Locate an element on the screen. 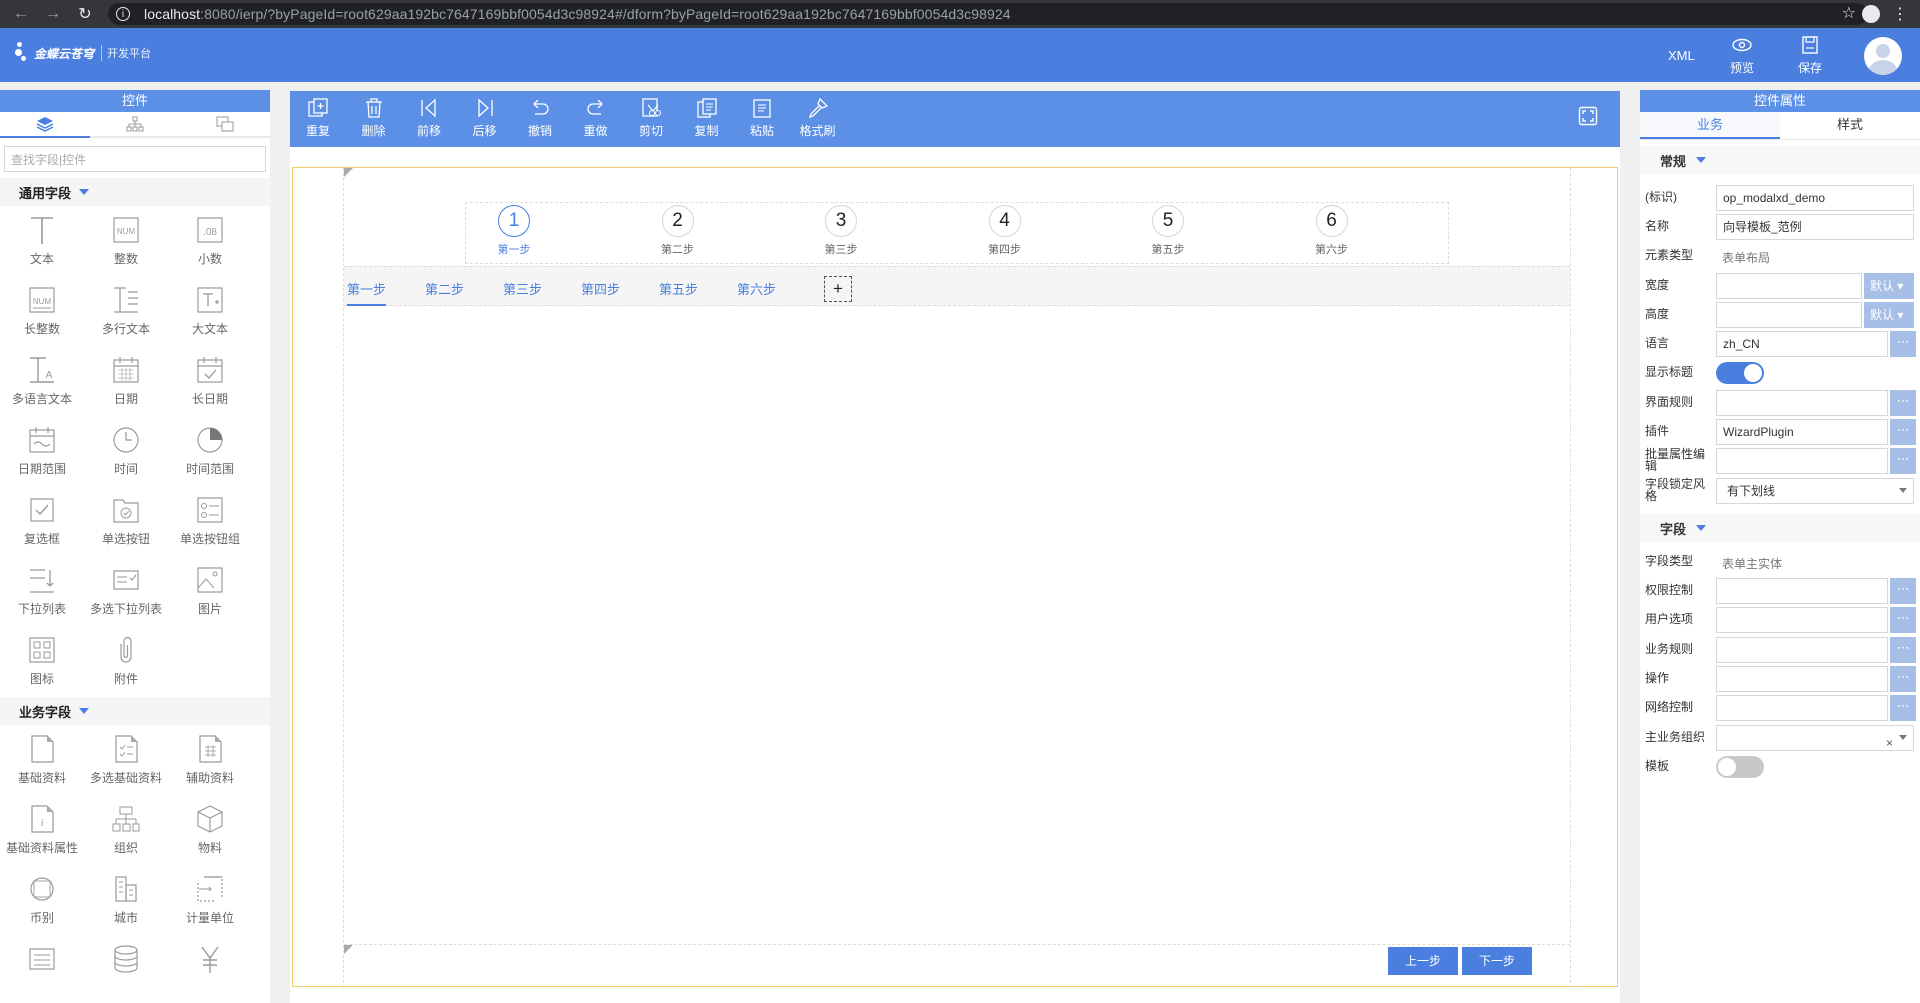  height-unit-select: 默认 ▾ is located at coordinates (1889, 315).